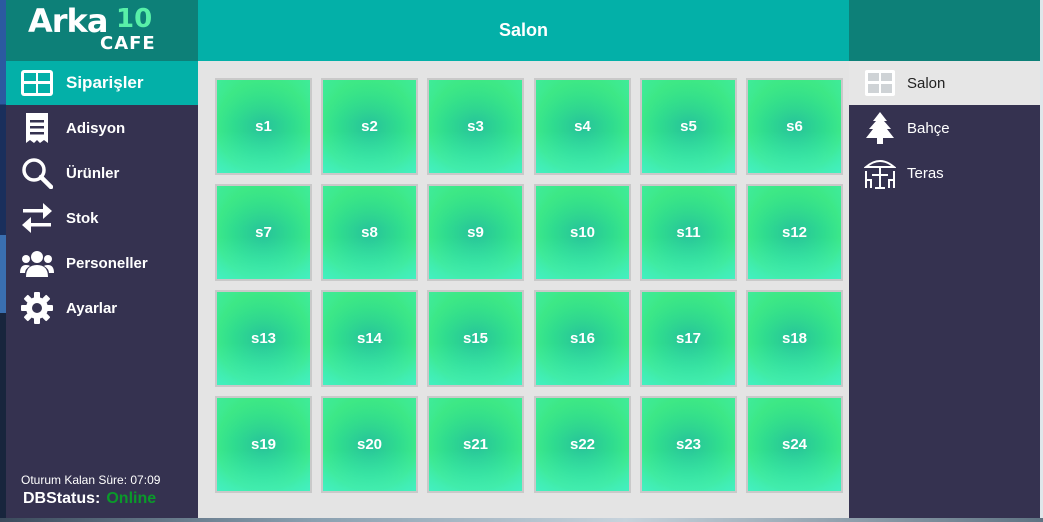 This screenshot has width=1043, height=522. Describe the element at coordinates (944, 30) in the screenshot. I see `header-right-panel` at that location.